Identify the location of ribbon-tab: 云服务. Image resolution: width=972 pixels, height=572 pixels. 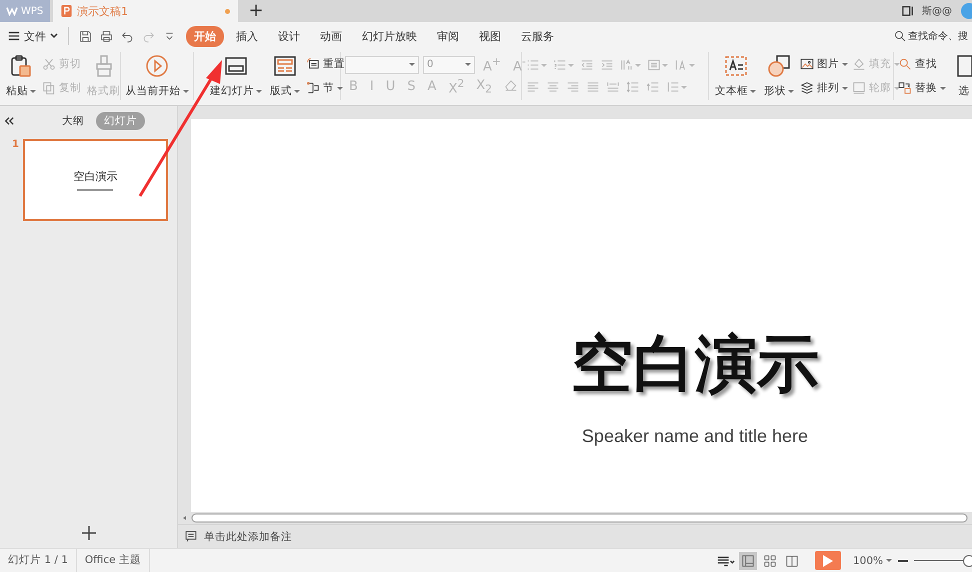
(537, 36).